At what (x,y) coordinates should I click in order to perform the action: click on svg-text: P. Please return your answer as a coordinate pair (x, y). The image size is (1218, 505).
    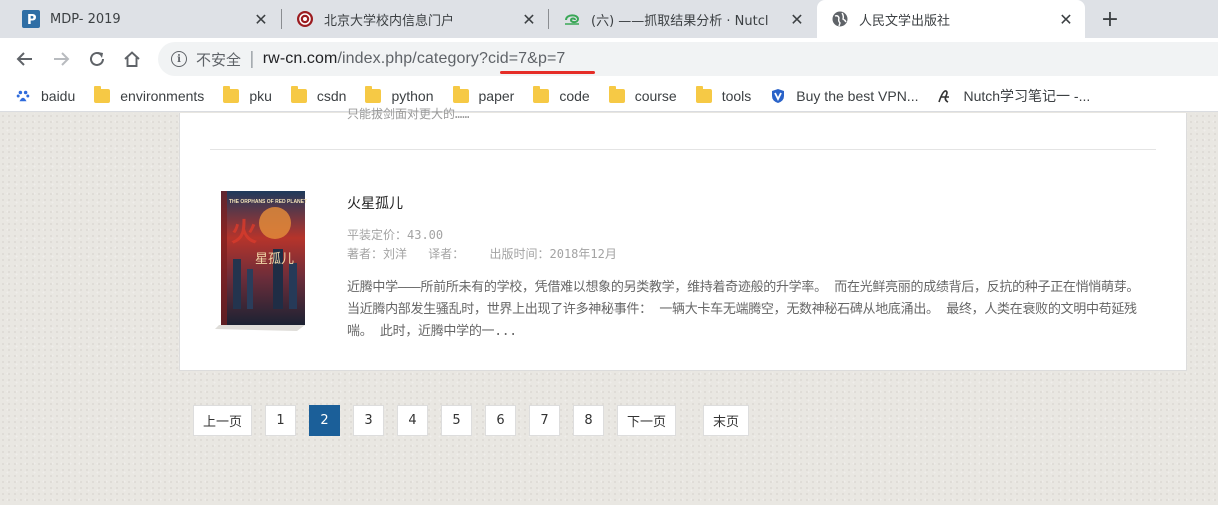
    Looking at the image, I should click on (32, 20).